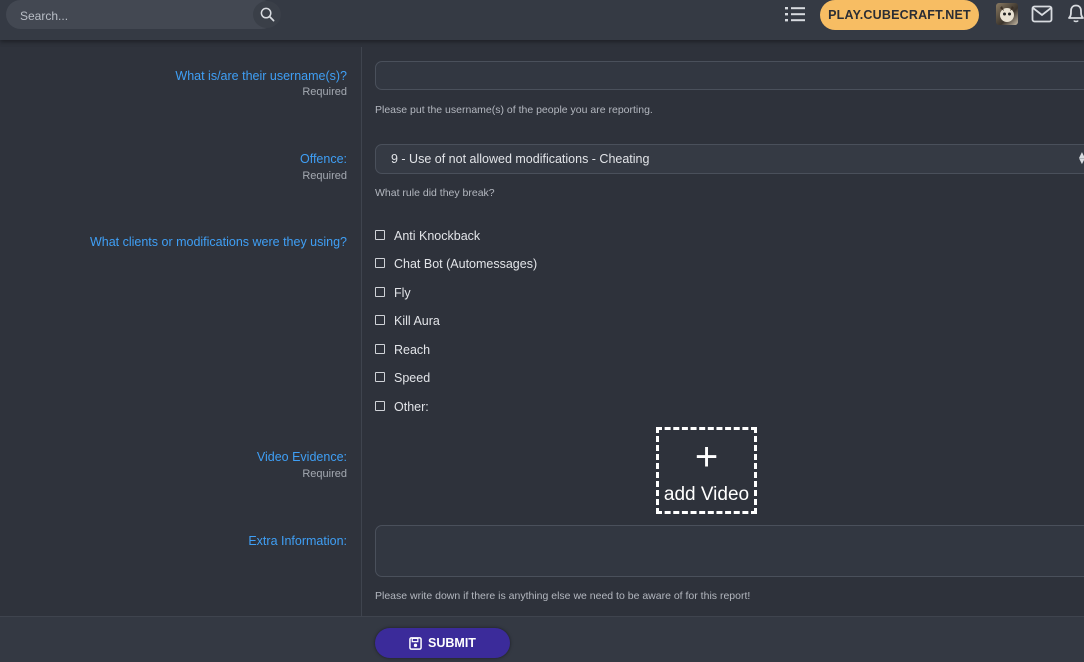  I want to click on search-icon, so click(267, 14).